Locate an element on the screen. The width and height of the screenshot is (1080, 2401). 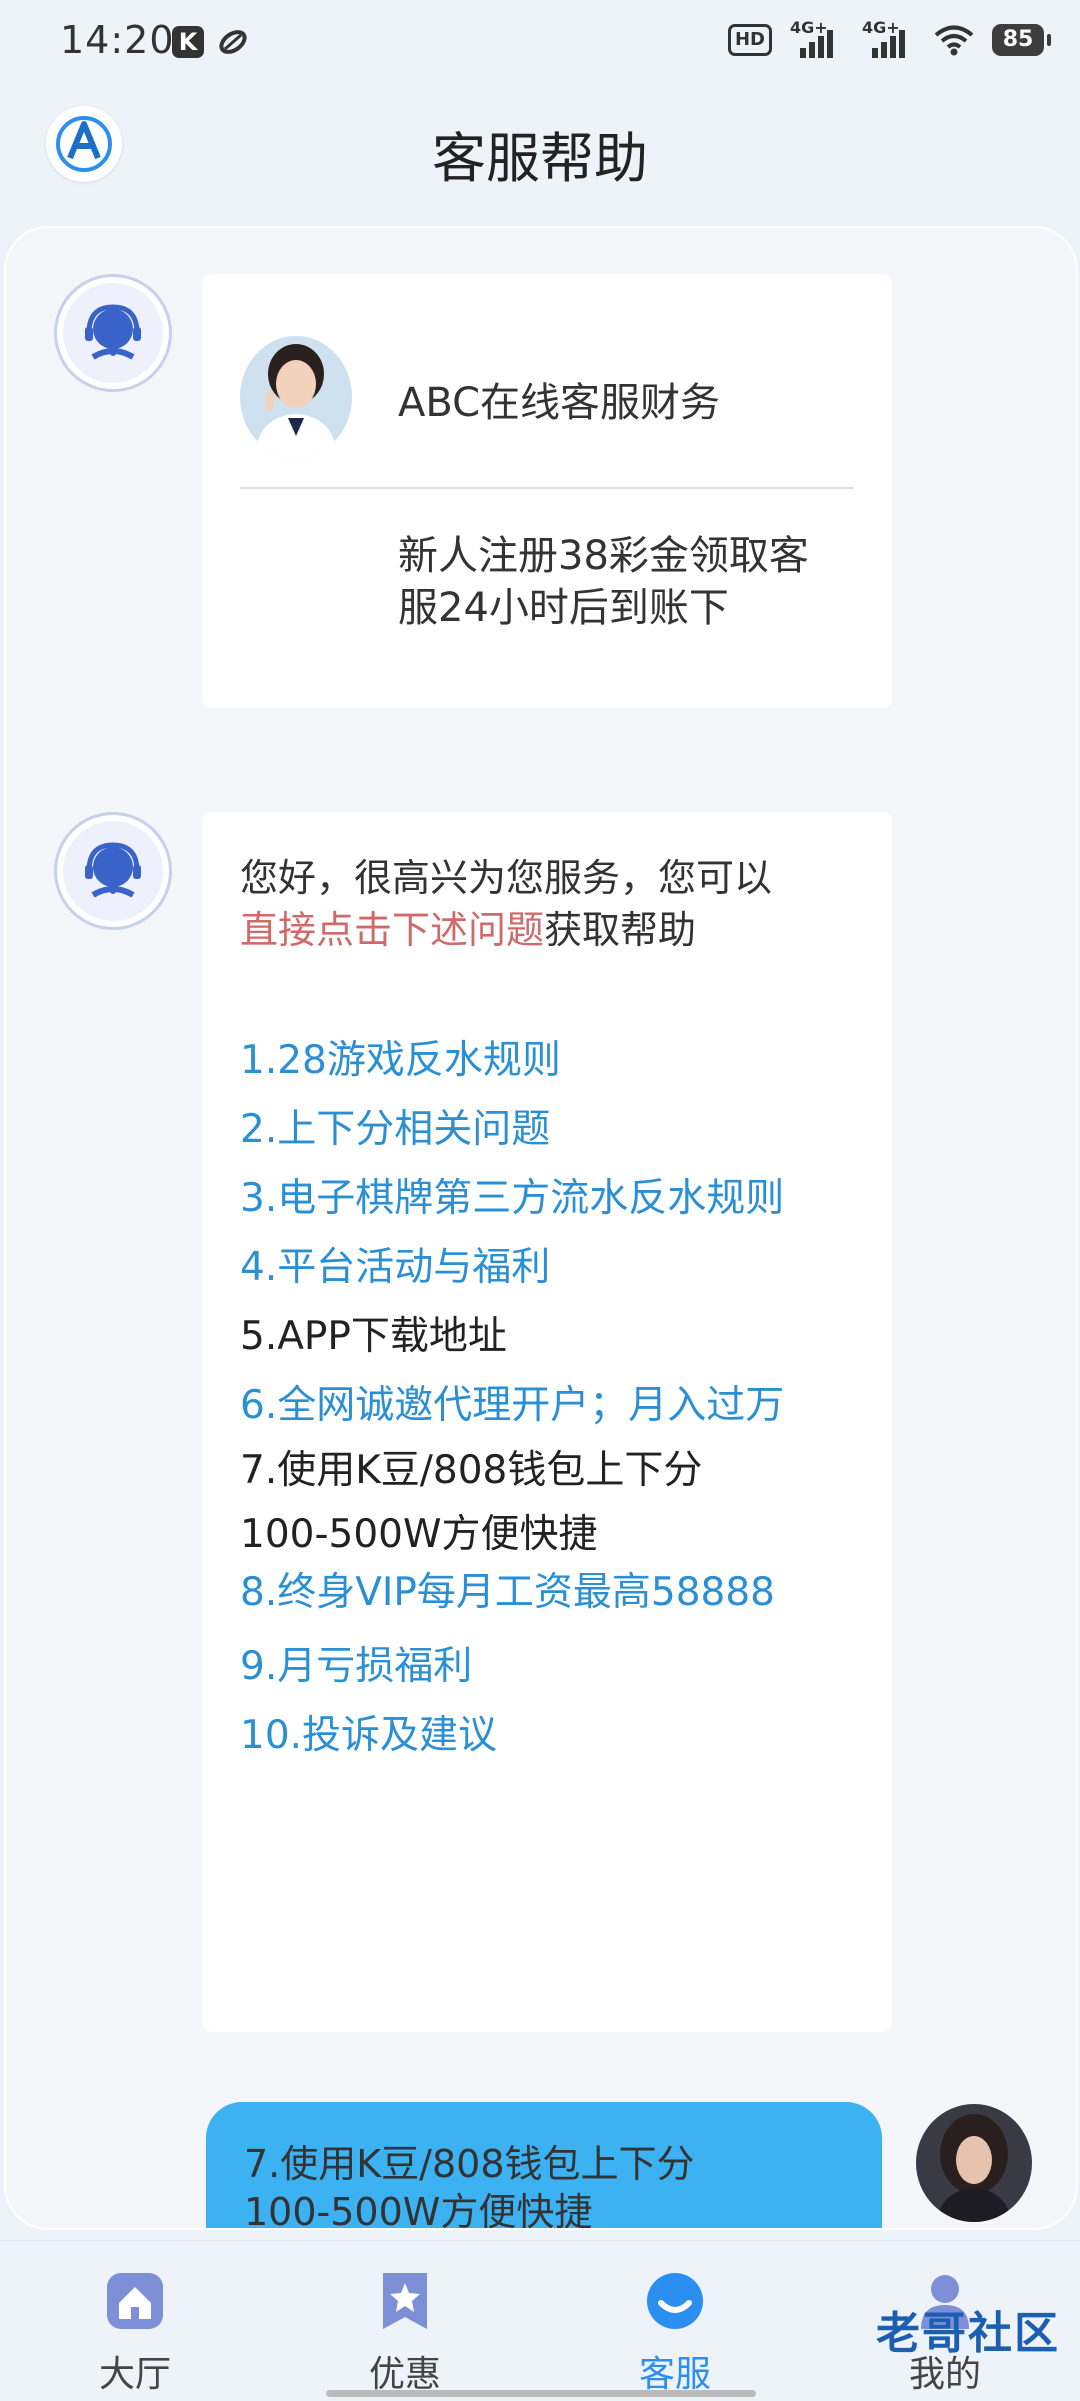
bottom-nav: 大厅 优惠 客服 我的 老哥社区 is located at coordinates (540, 2320).